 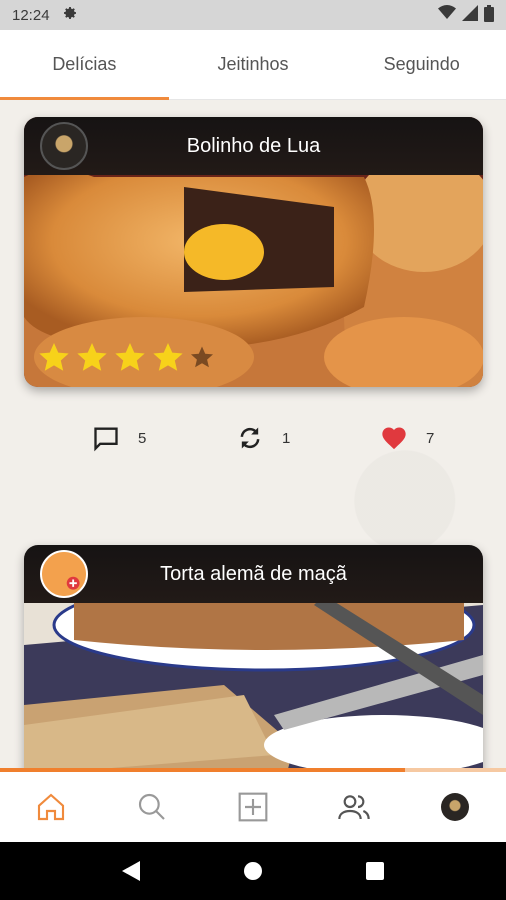 I want to click on tab-label: Delícias, so click(x=84, y=64).